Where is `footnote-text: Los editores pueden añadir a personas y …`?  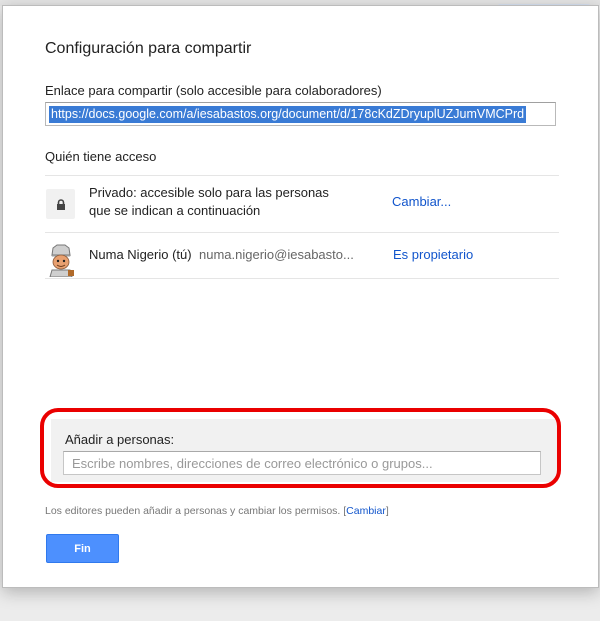
footnote-text: Los editores pueden añadir a personas y … is located at coordinates (193, 511).